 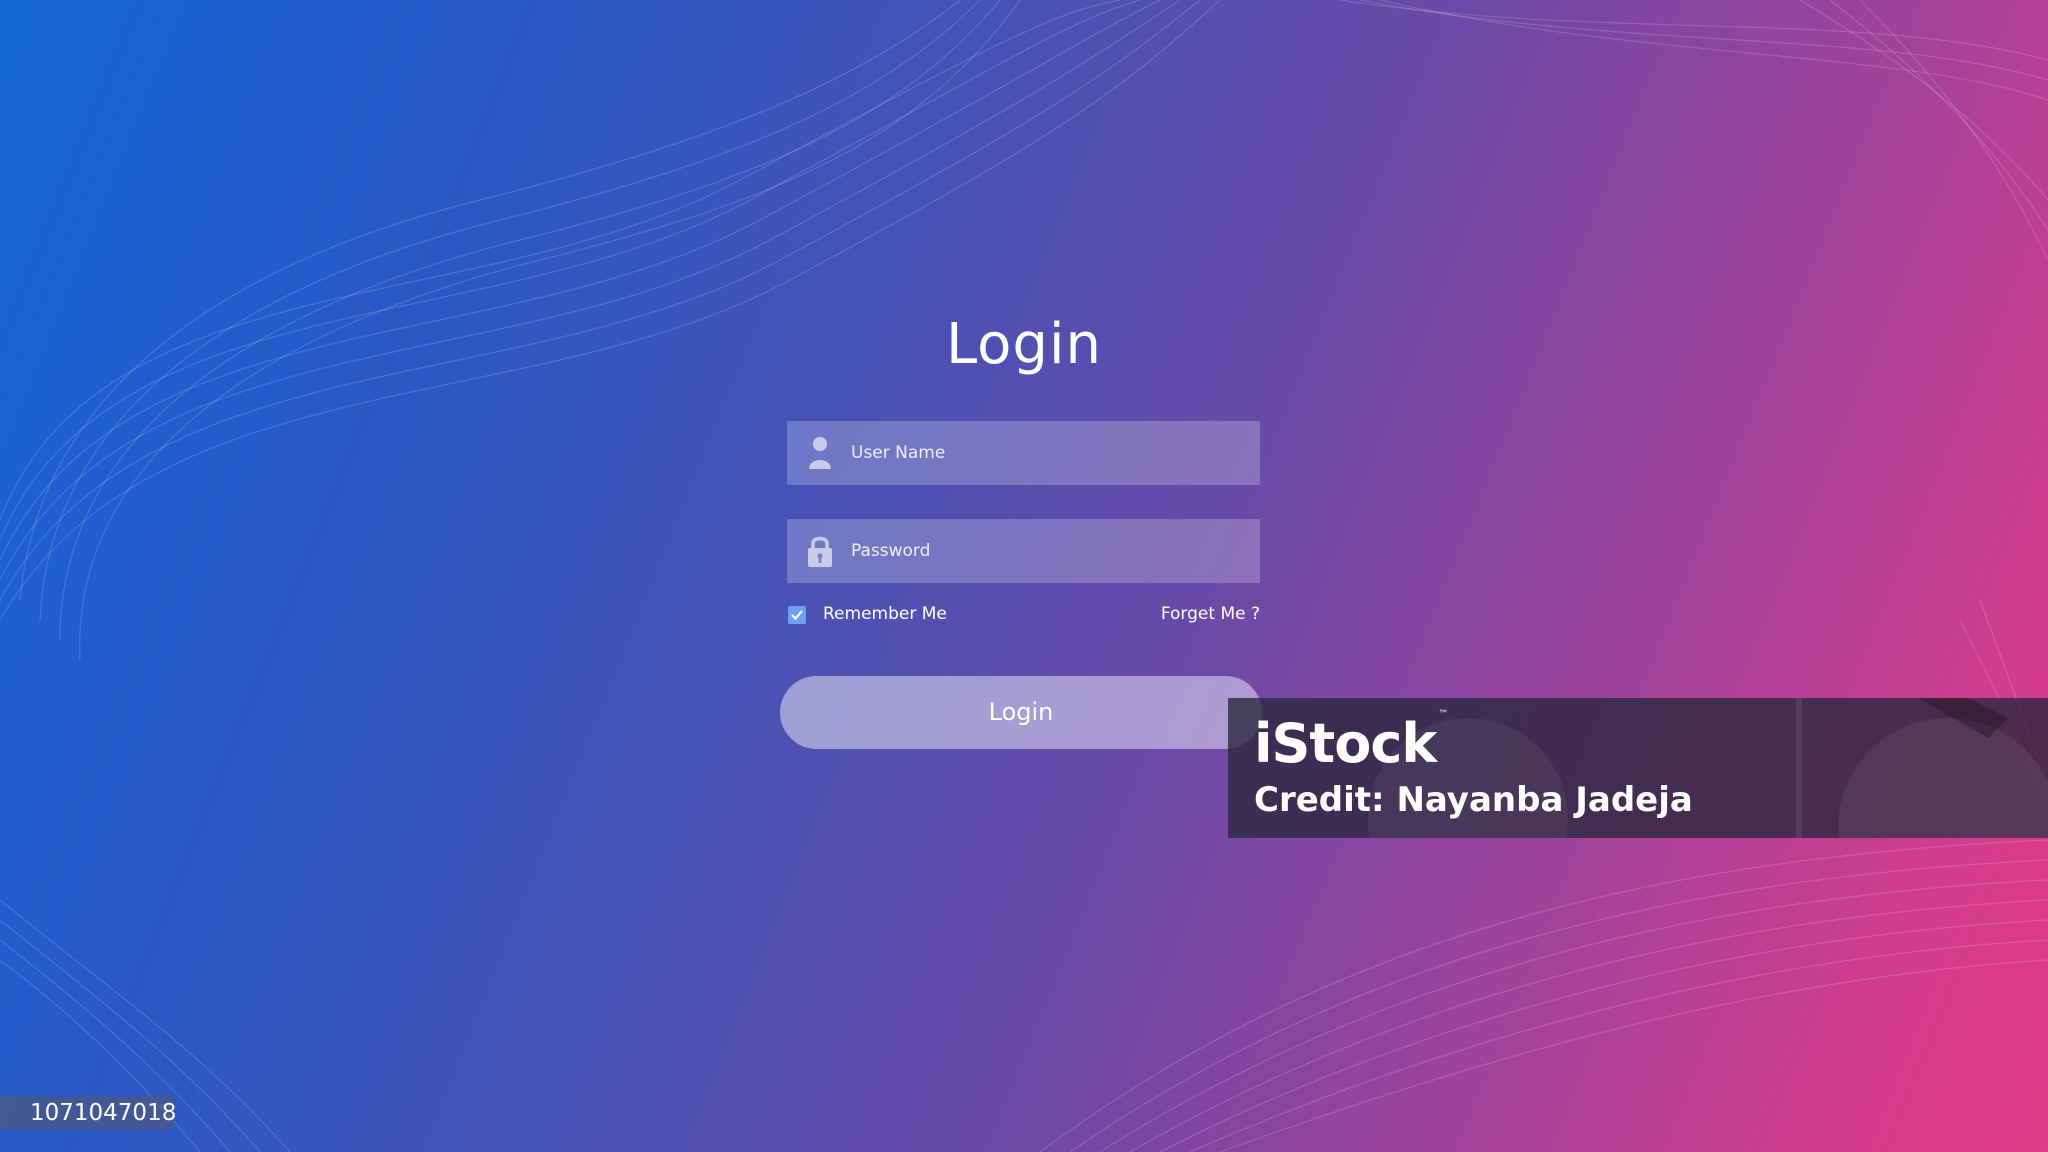 What do you see at coordinates (88, 1113) in the screenshot?
I see `image-id-label: 1071047018` at bounding box center [88, 1113].